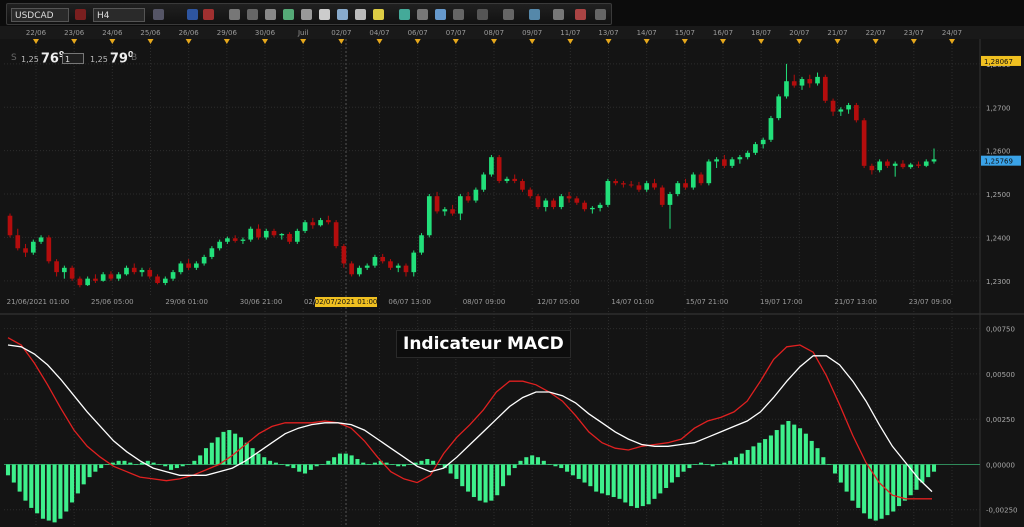 The width and height of the screenshot is (1024, 527). What do you see at coordinates (73, 58) in the screenshot?
I see `lot-size-input: 1` at bounding box center [73, 58].